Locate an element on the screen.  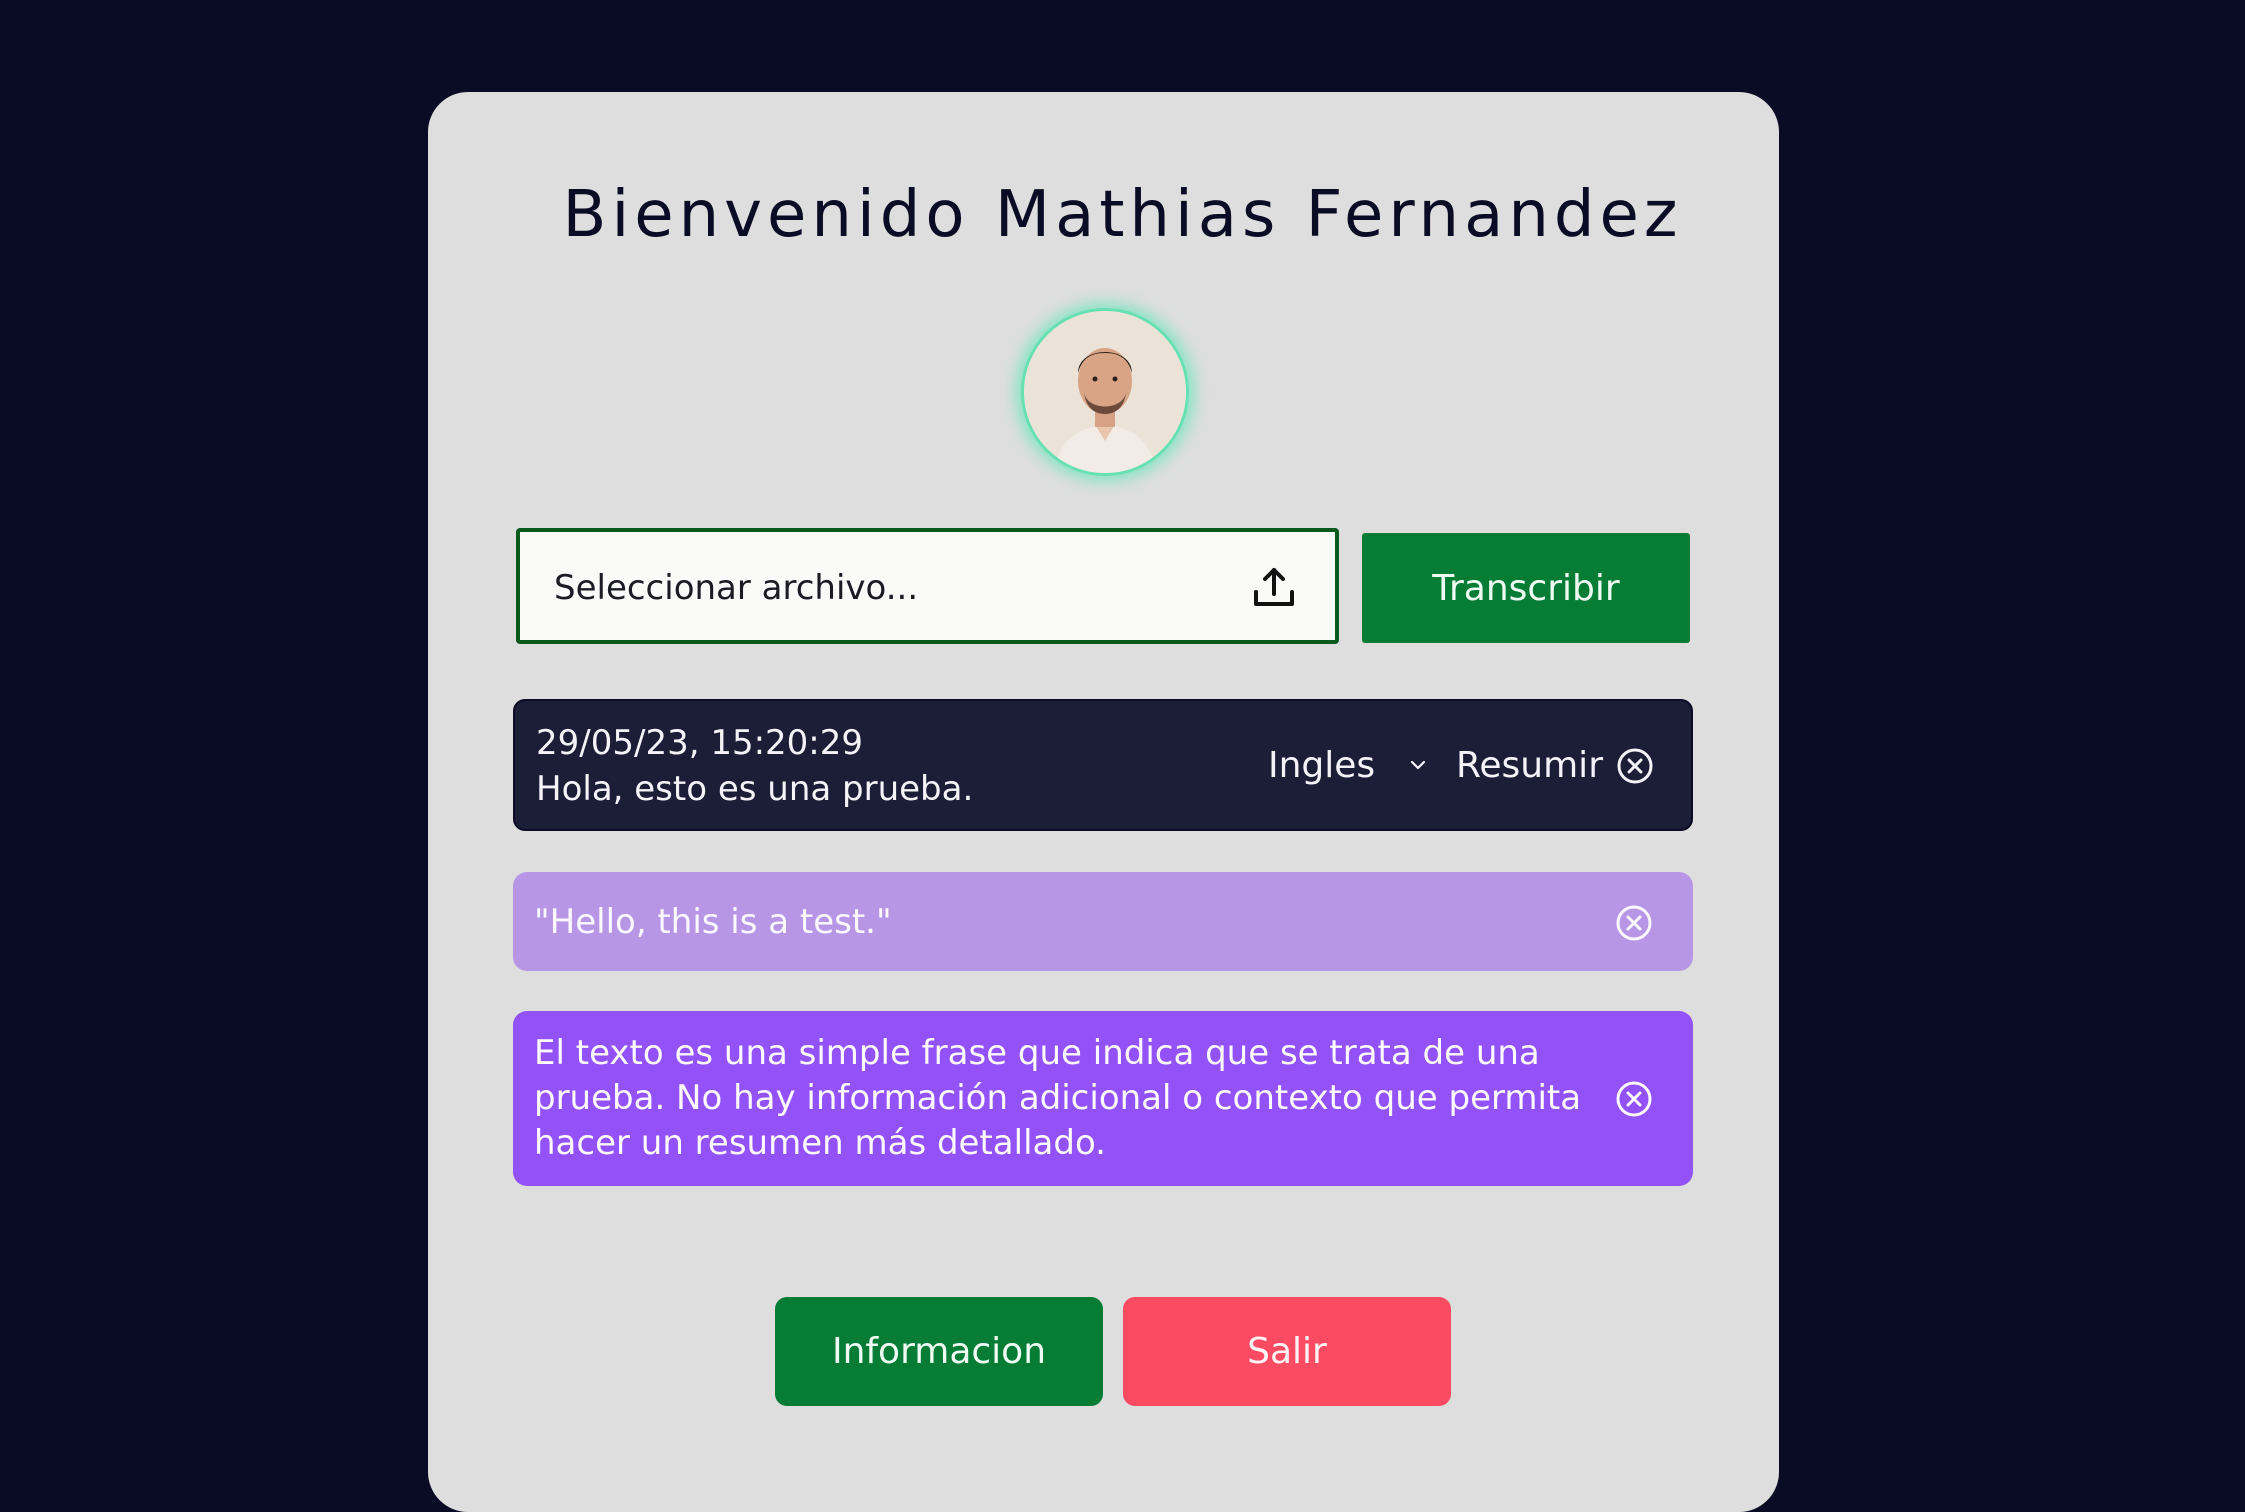
info-button: Informacion is located at coordinates (939, 1351).